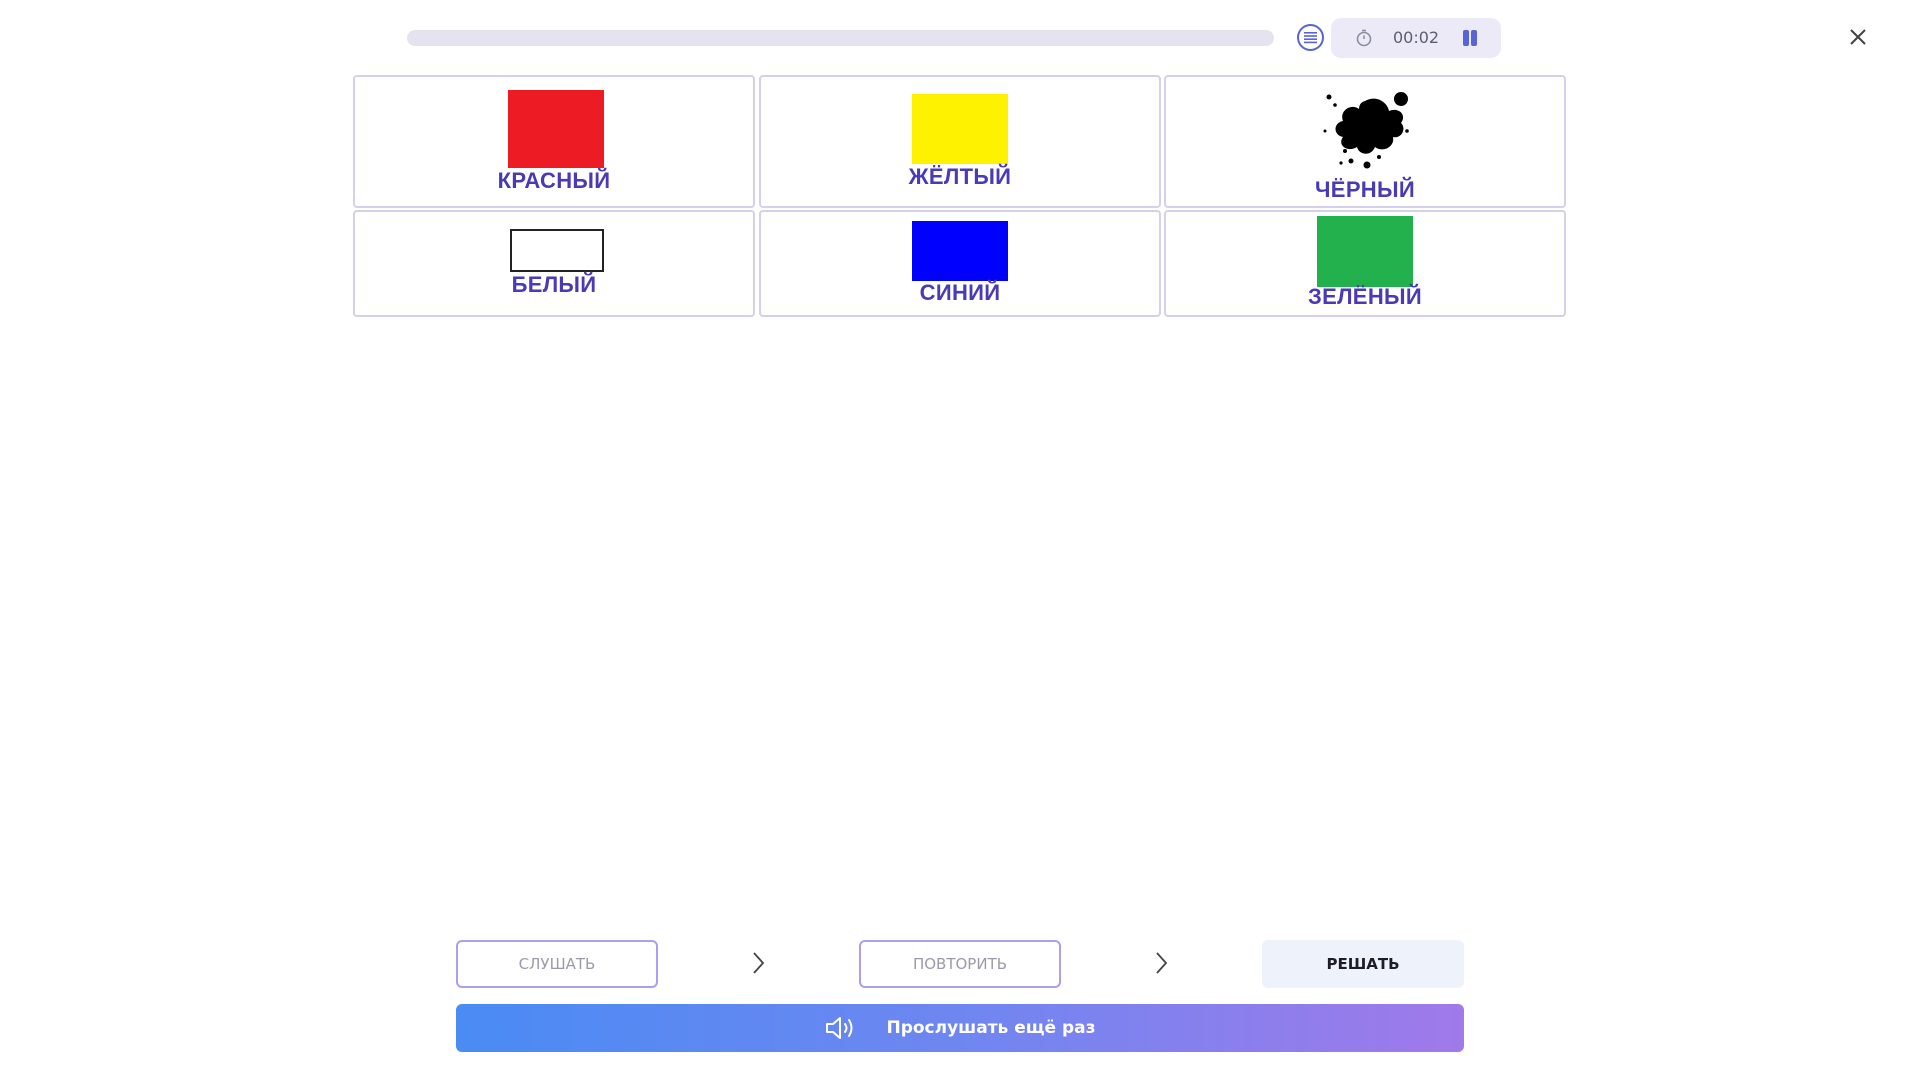 This screenshot has height=1080, width=1920. What do you see at coordinates (554, 180) in the screenshot?
I see `card-label: КРАСНЫЙ` at bounding box center [554, 180].